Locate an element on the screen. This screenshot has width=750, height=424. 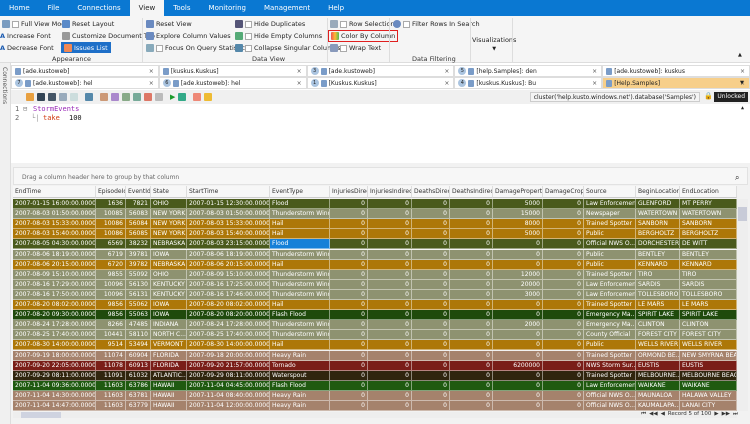
table-cell: 3000 is located at coordinates (518, 294).